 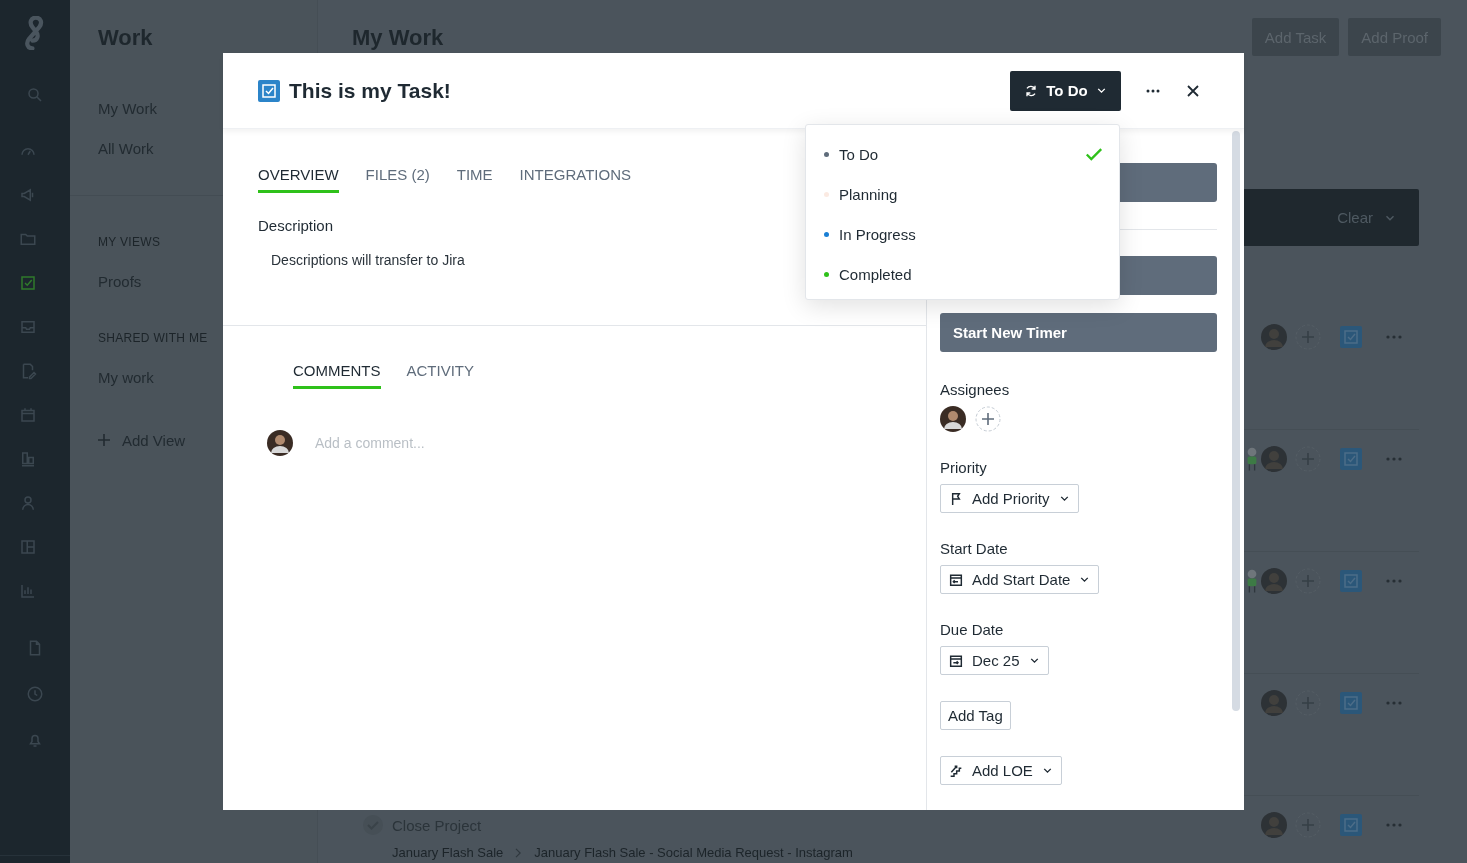 I want to click on description-text: Descriptions will transfer to Jira, so click(x=361, y=260).